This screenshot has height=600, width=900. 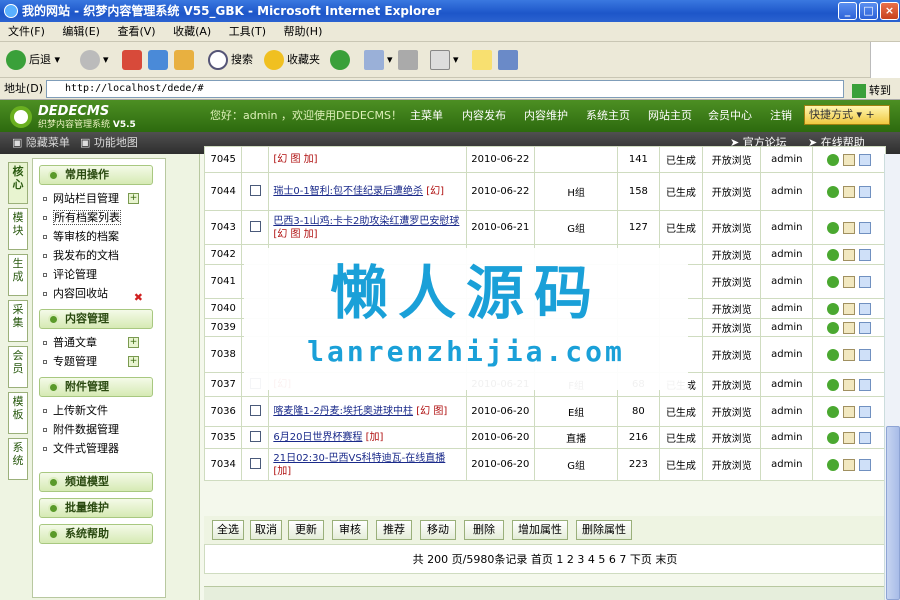 I want to click on article-title-link: 6月20日世界杯赛程, so click(x=317, y=437).